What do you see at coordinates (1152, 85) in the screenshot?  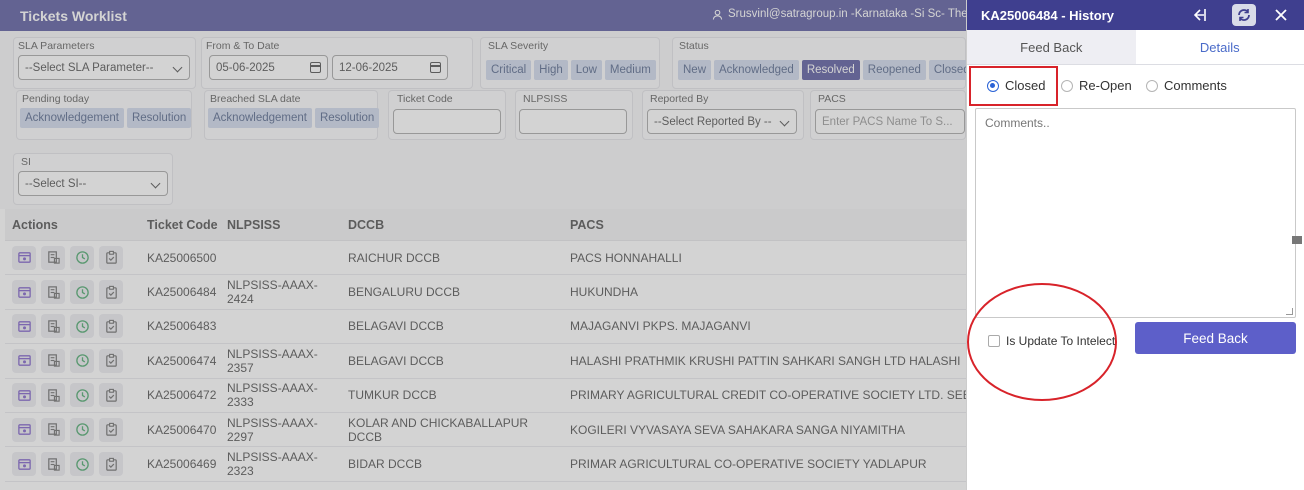 I see `radio-comments-circle` at bounding box center [1152, 85].